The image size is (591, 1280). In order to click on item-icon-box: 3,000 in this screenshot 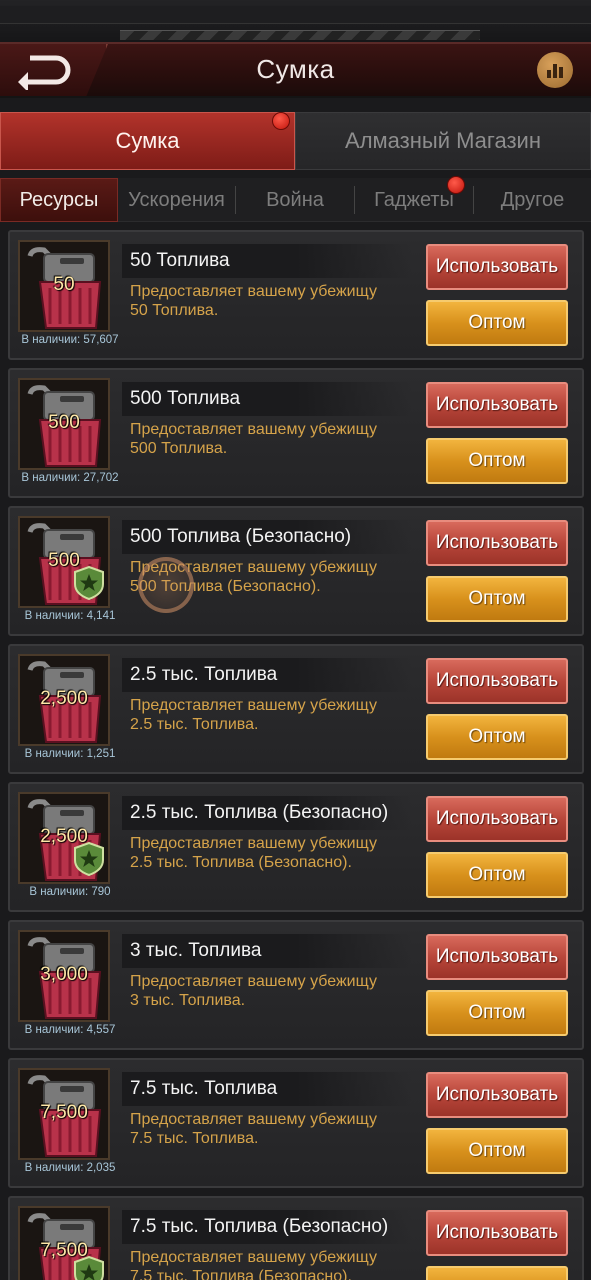, I will do `click(64, 976)`.